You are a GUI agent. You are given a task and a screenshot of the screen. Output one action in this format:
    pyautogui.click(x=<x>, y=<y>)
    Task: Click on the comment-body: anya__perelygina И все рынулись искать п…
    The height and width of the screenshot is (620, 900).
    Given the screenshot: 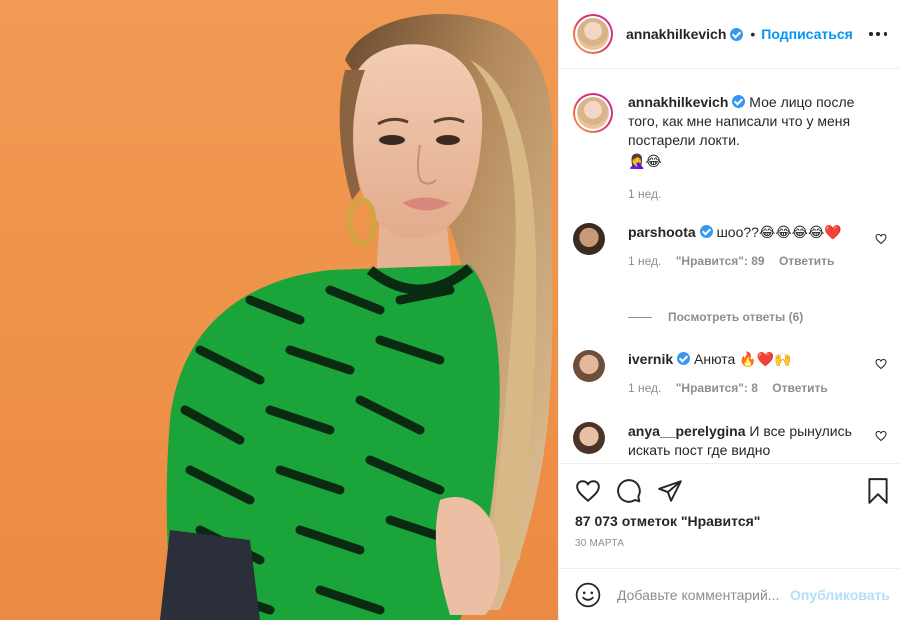 What is the action you would take?
    pyautogui.click(x=748, y=441)
    